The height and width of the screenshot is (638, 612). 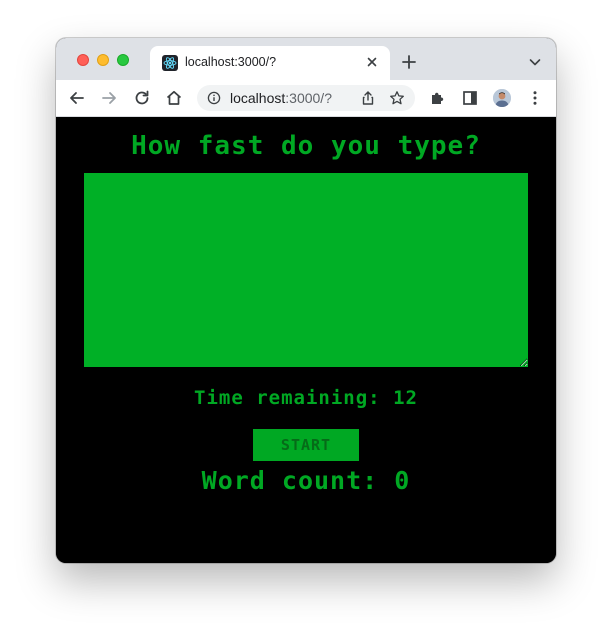 What do you see at coordinates (258, 98) in the screenshot?
I see `url-host: localhost` at bounding box center [258, 98].